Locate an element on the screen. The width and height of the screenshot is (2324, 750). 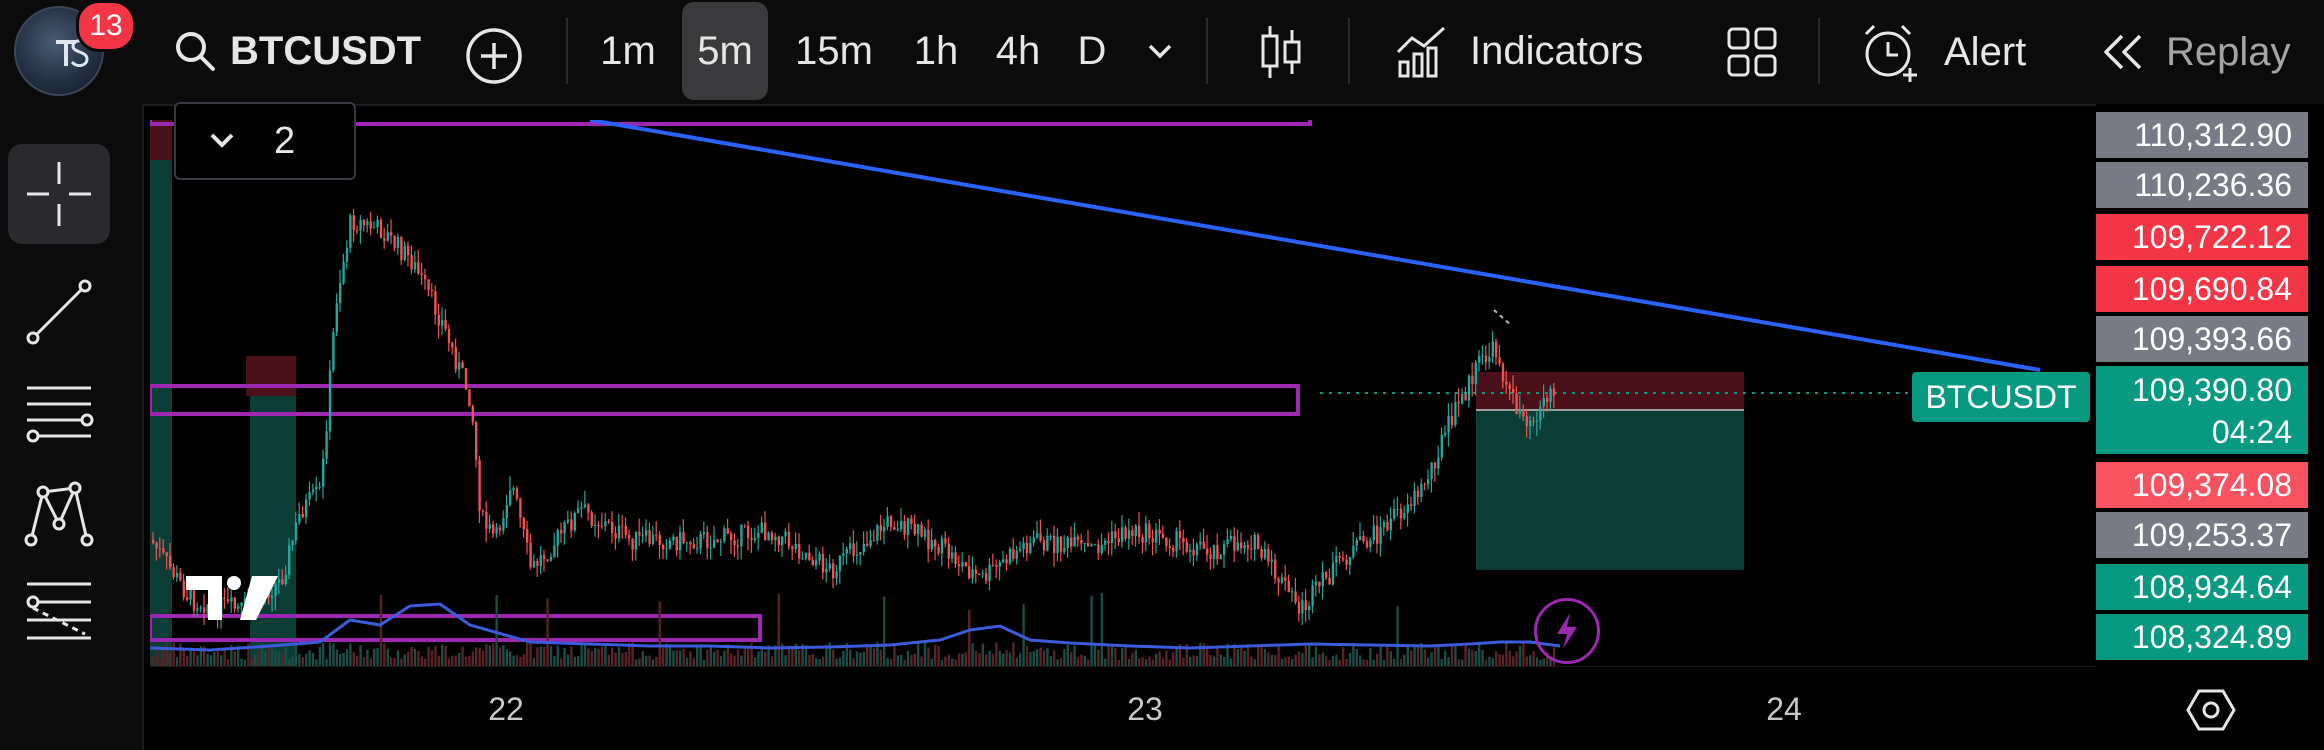
timeframe-1h: 1h is located at coordinates (936, 51).